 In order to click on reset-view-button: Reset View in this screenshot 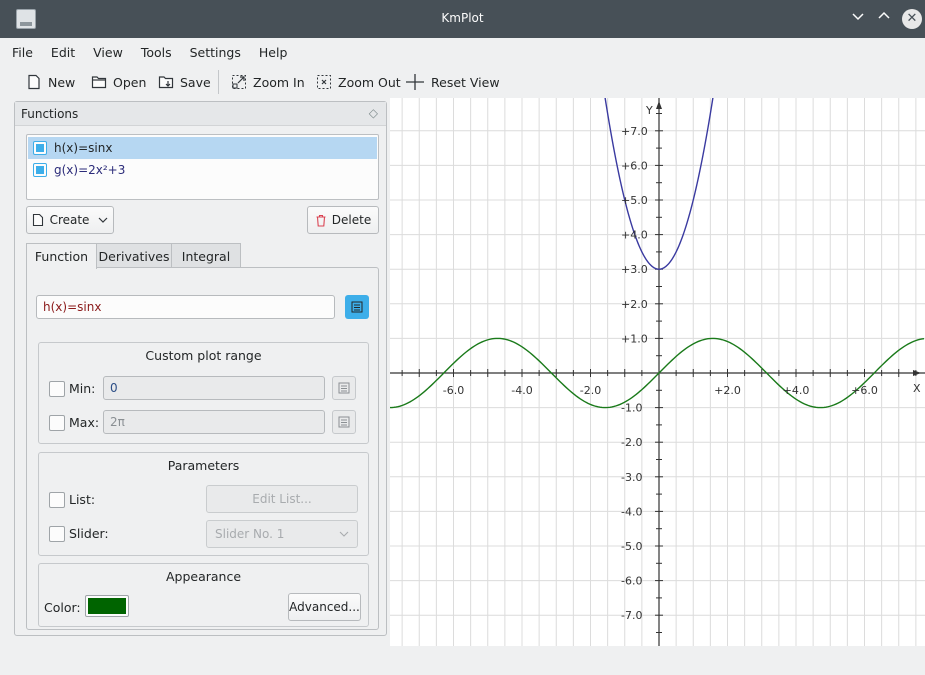, I will do `click(452, 82)`.